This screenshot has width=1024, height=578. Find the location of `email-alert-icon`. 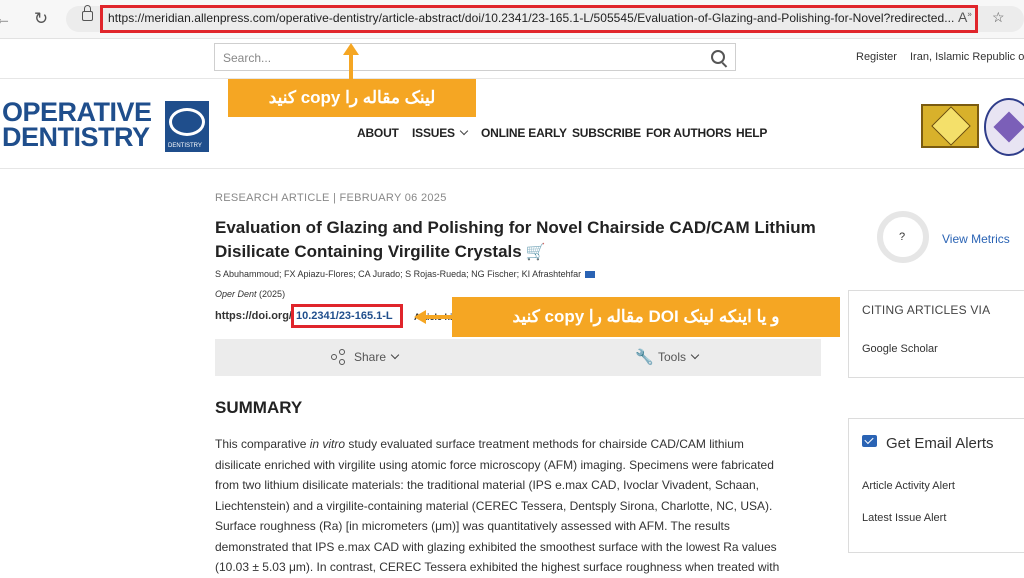

email-alert-icon is located at coordinates (869, 441).